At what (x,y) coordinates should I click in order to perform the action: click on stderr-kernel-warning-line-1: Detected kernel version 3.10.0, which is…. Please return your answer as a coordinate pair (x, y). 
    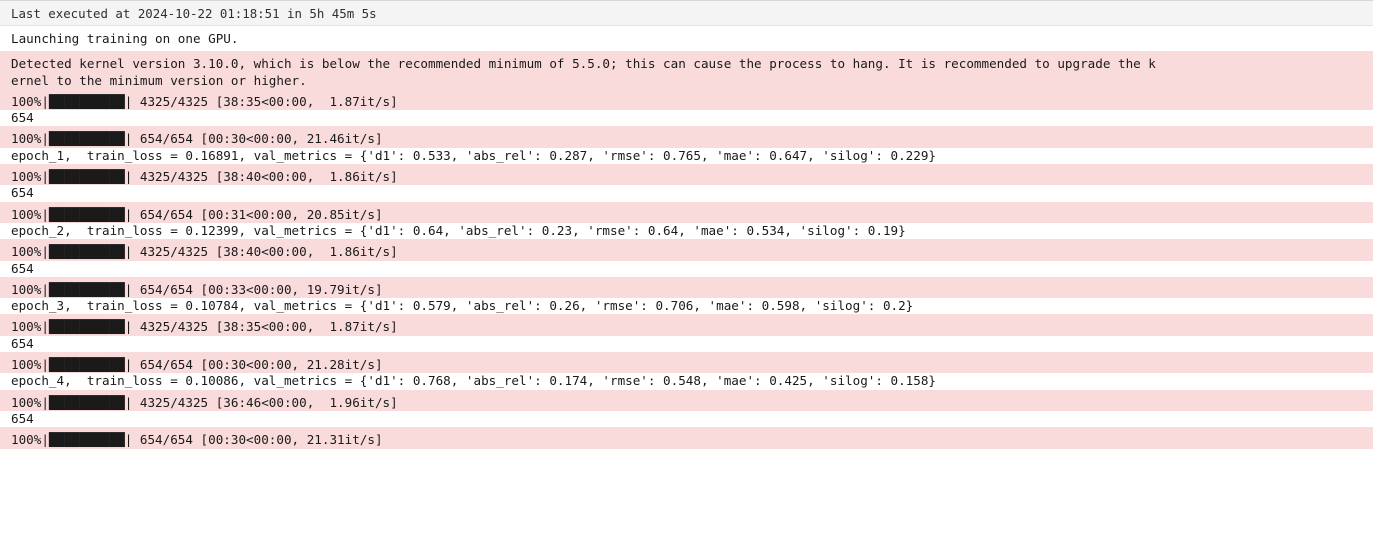
    Looking at the image, I should click on (686, 62).